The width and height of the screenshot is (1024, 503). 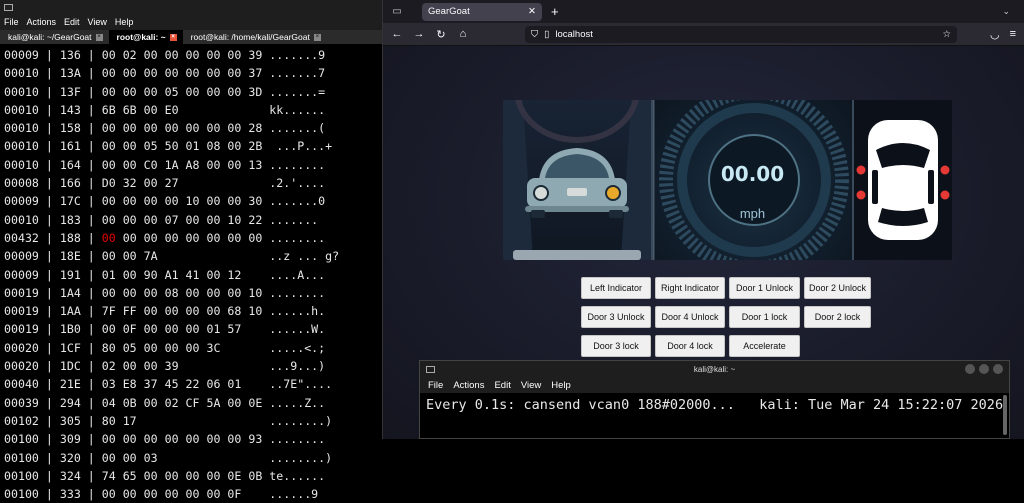 I want to click on frame-ascii: ..z ... g?, so click(x=304, y=256).